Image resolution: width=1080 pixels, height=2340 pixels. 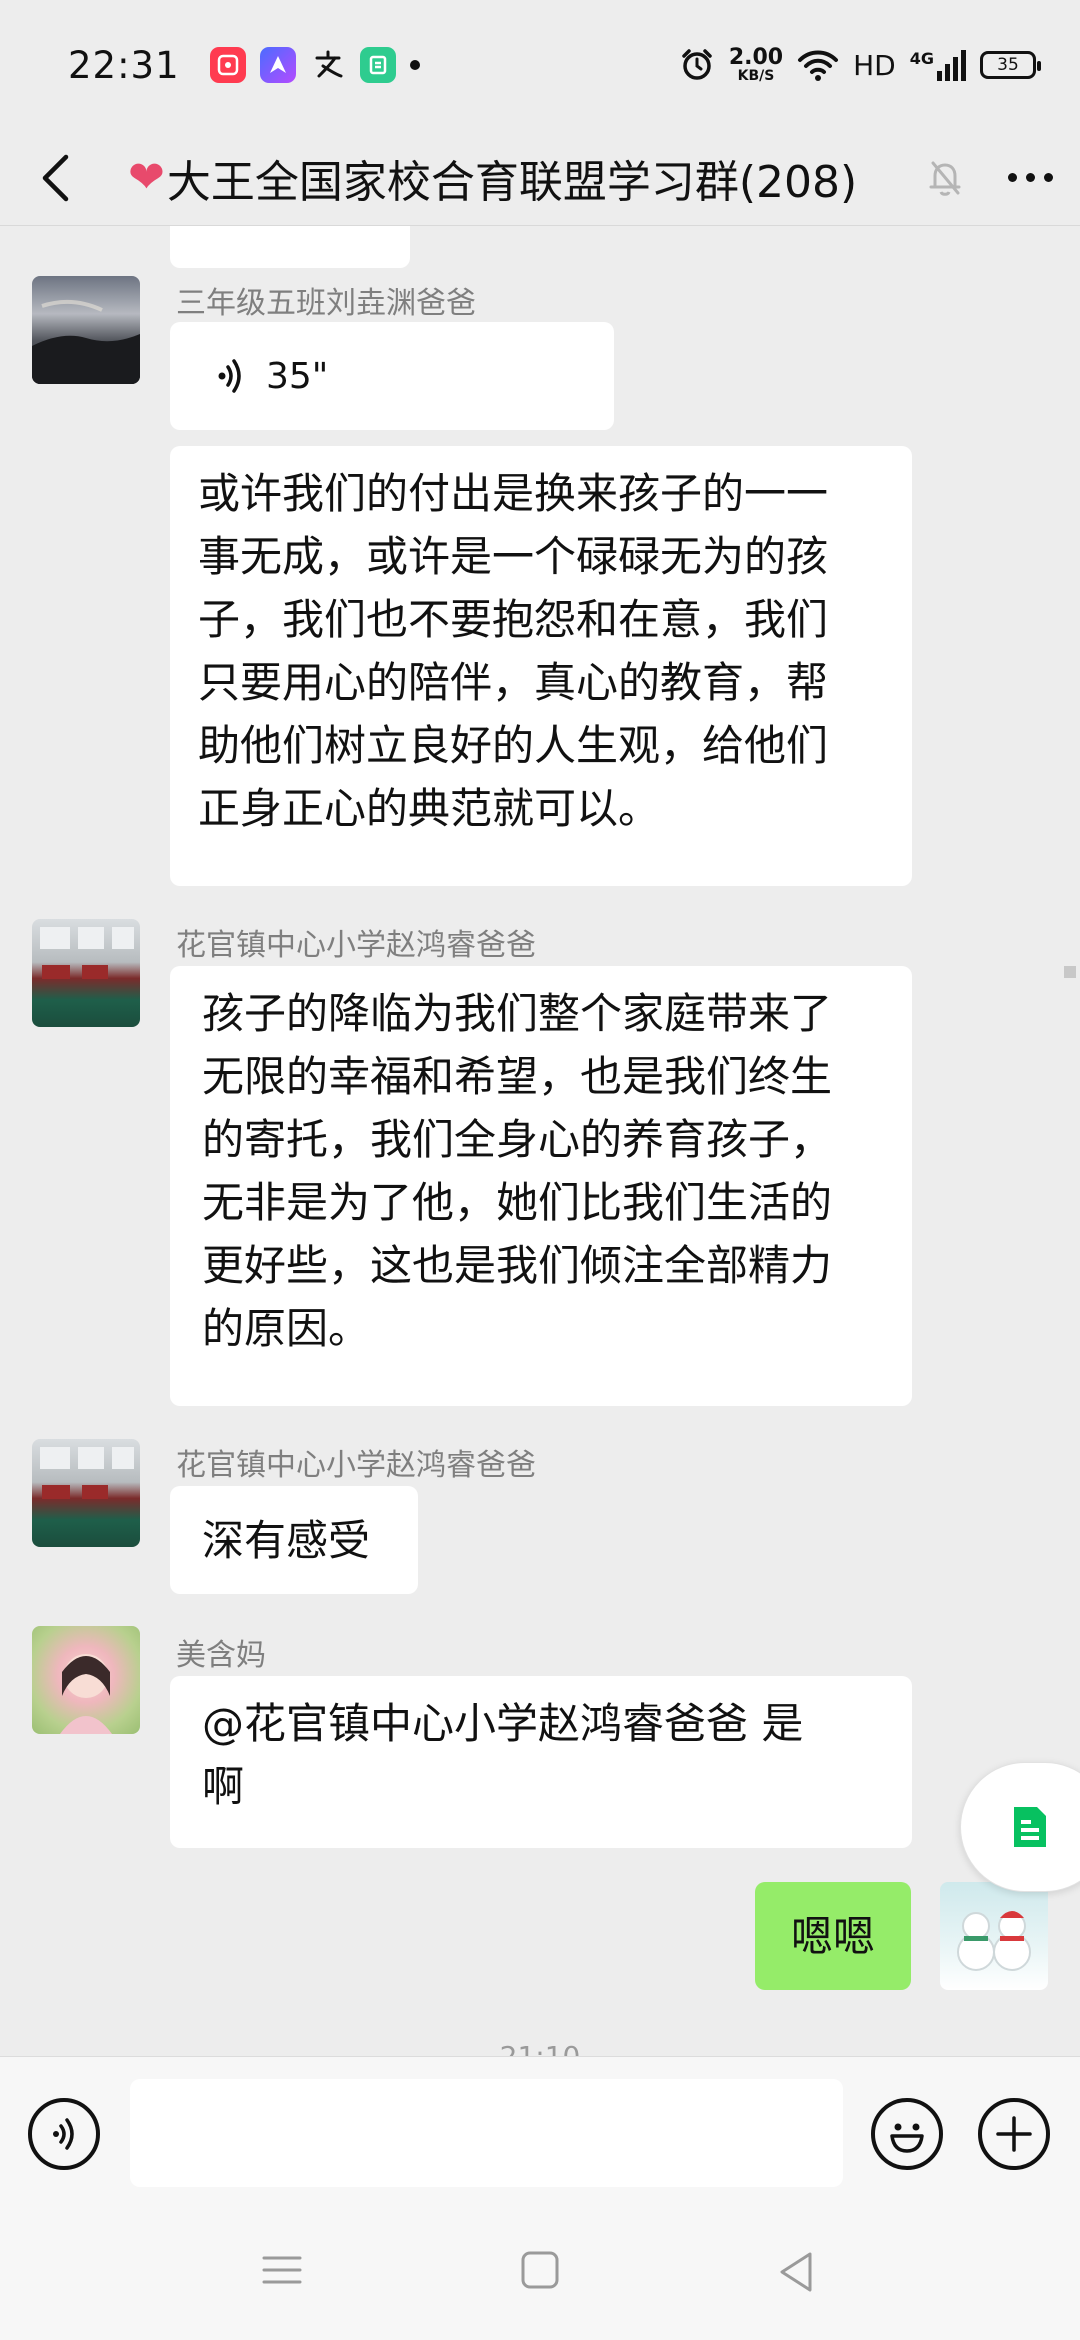 What do you see at coordinates (756, 76) in the screenshot?
I see `network-speed-unit: KB/S` at bounding box center [756, 76].